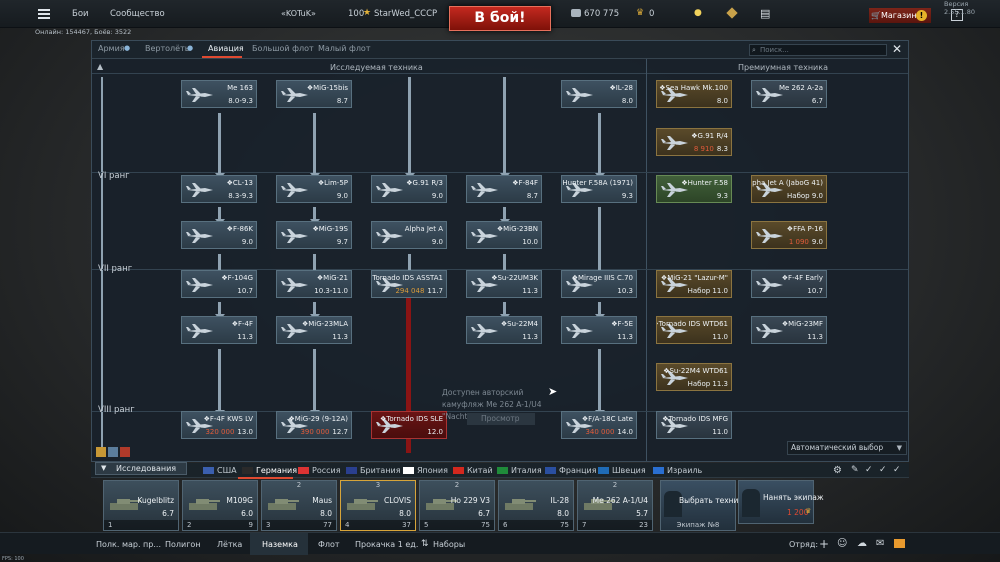 This screenshot has width=1000, height=562. What do you see at coordinates (599, 284) in the screenshot?
I see `vehicle-card: ❖Mirage IIIS C.70 10.3` at bounding box center [599, 284].